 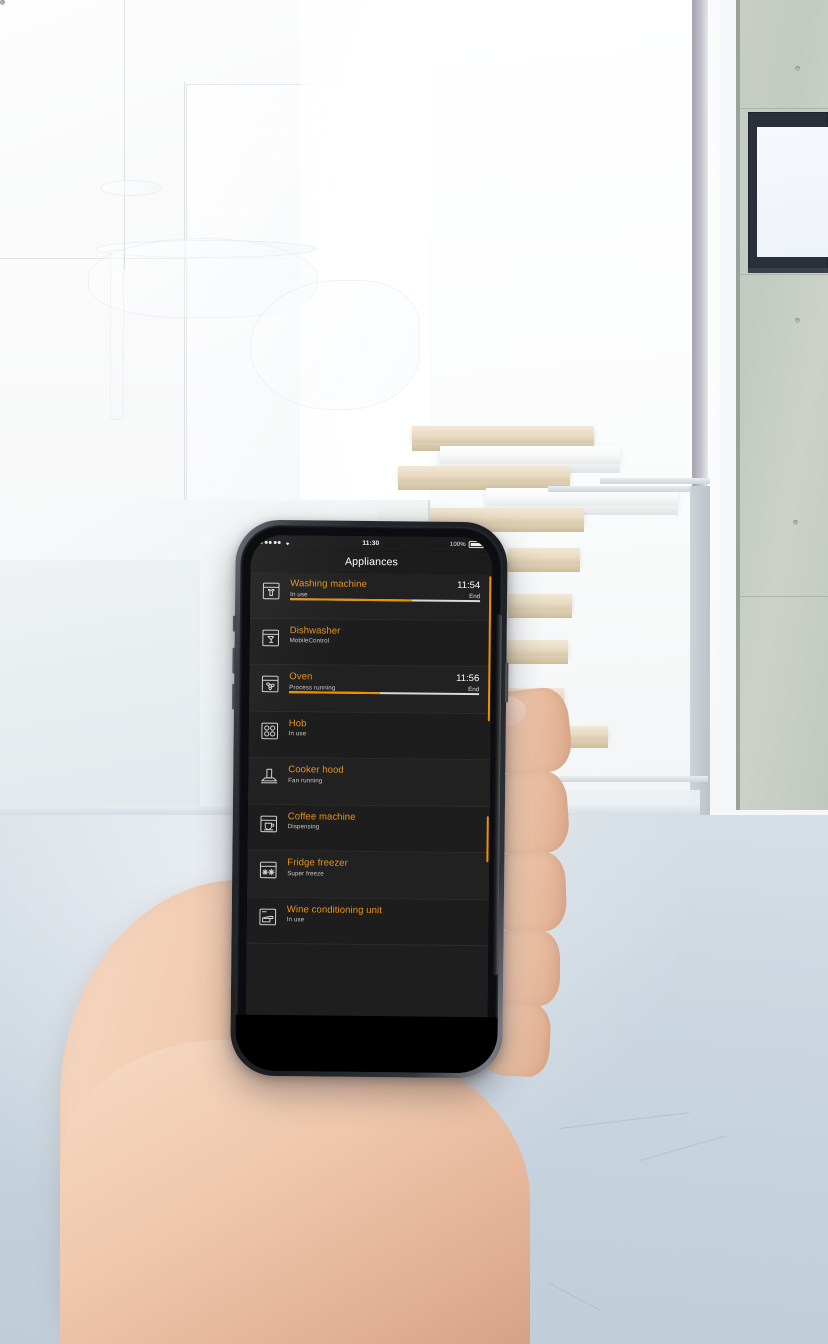 What do you see at coordinates (309, 641) in the screenshot?
I see `appliance-status: MobileControl` at bounding box center [309, 641].